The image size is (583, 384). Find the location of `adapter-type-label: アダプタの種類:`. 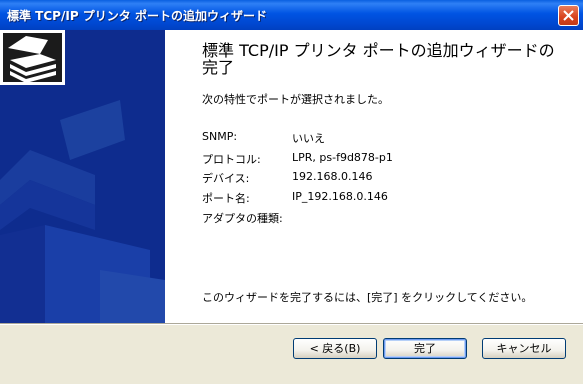

adapter-type-label: アダプタの種類: is located at coordinates (242, 218).